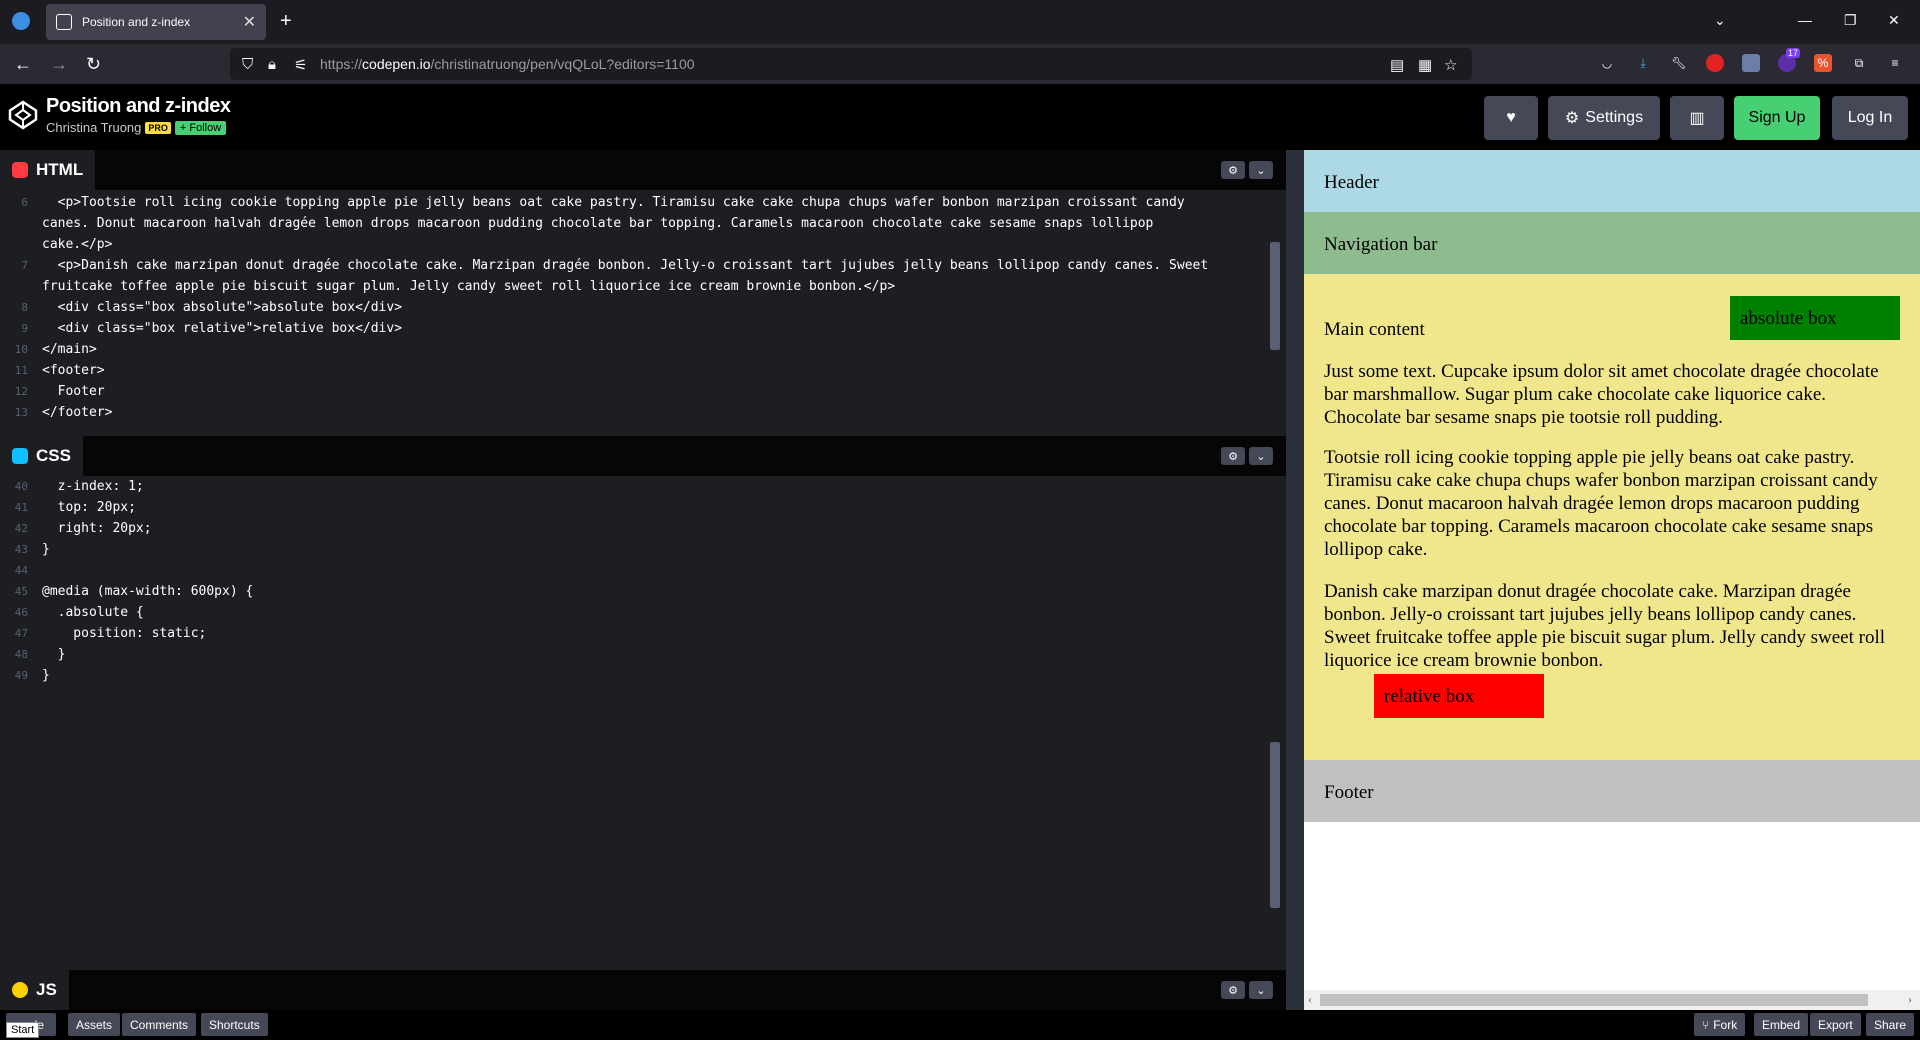  What do you see at coordinates (625, 391) in the screenshot?
I see `code-line: 12 Footer` at bounding box center [625, 391].